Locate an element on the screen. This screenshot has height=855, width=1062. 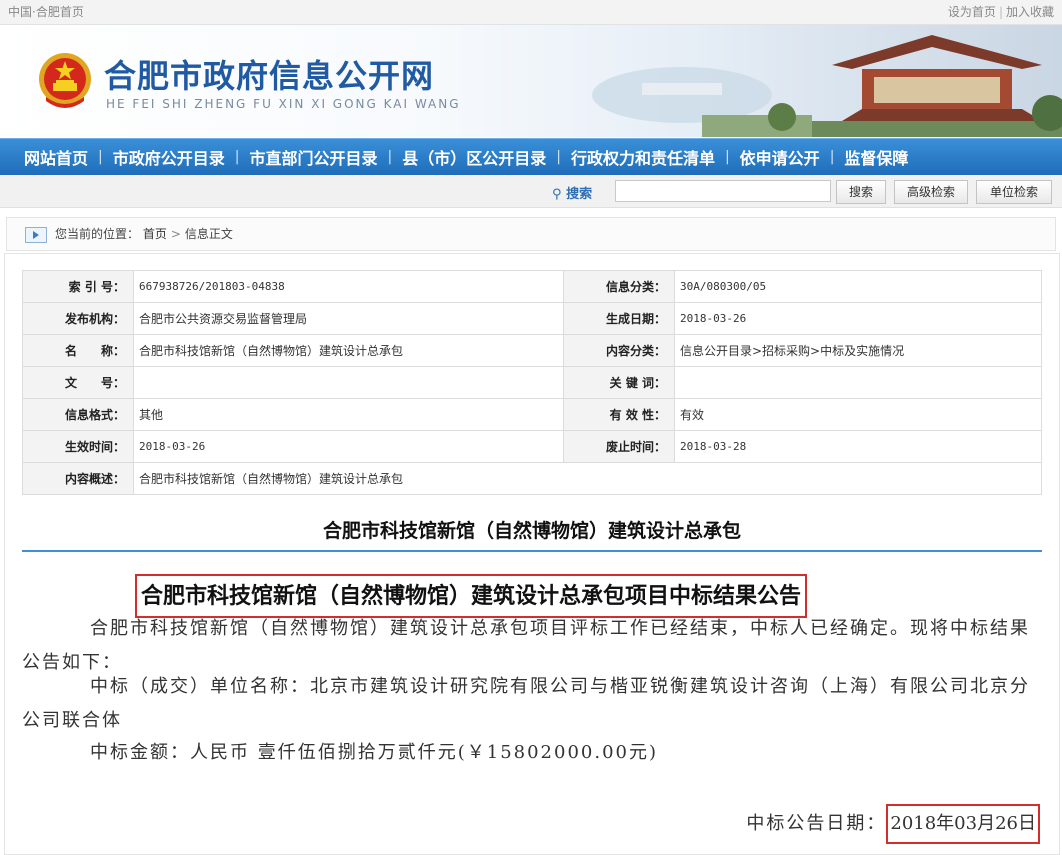
search-label-text: 搜索 is located at coordinates (579, 194).